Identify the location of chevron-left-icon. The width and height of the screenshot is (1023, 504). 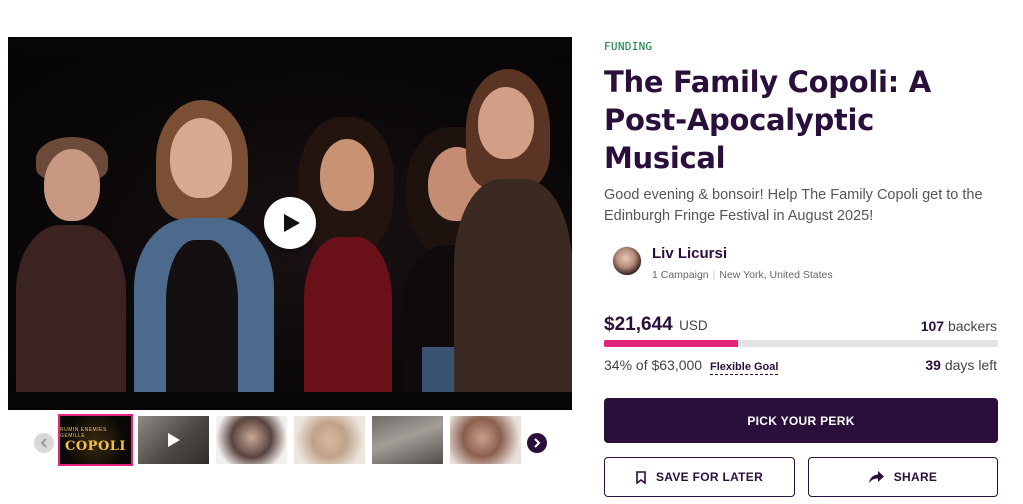
(43, 443).